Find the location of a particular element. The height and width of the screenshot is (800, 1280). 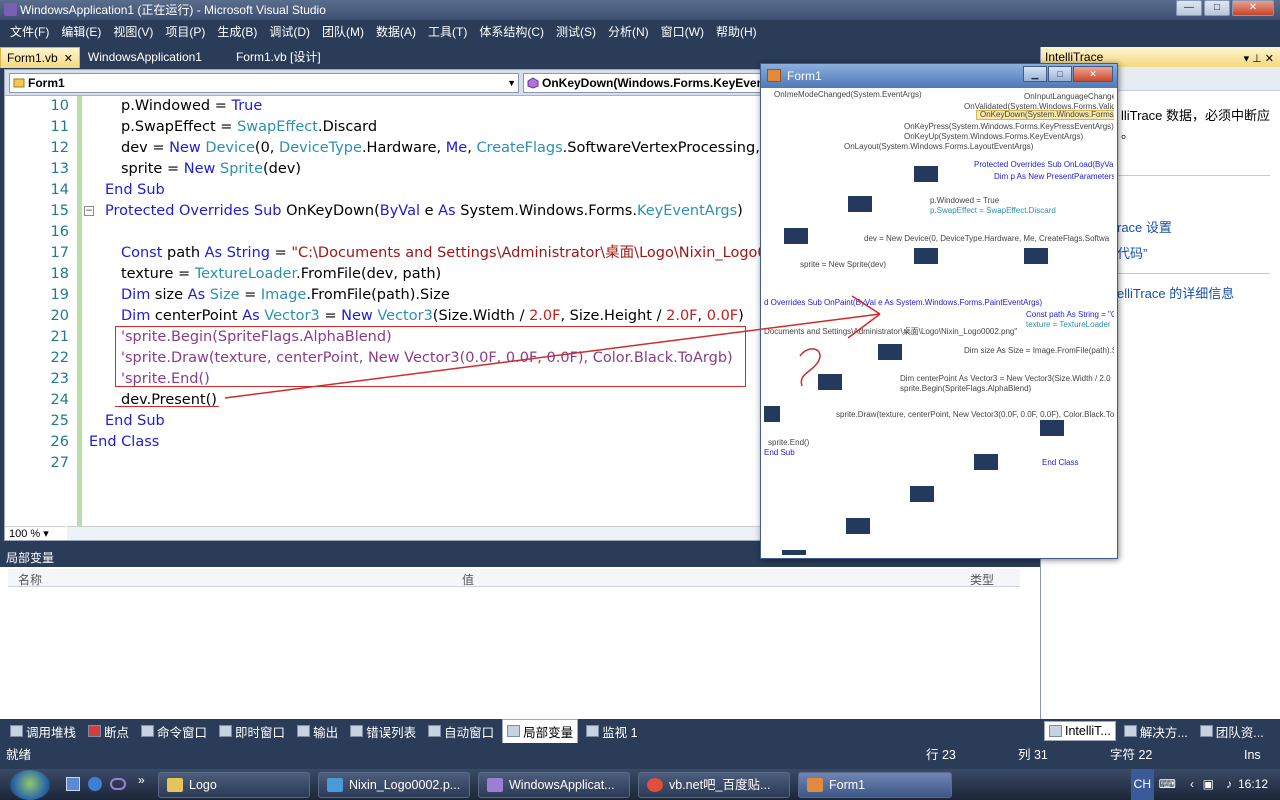

collapse-icon: − is located at coordinates (89, 211).